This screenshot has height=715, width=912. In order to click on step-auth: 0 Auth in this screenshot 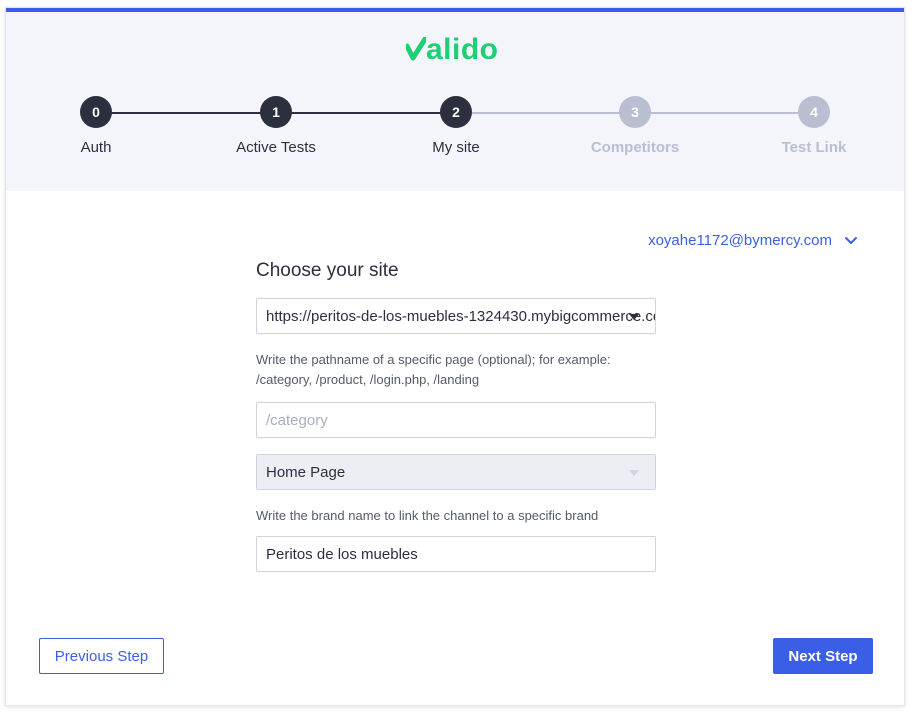, I will do `click(96, 126)`.